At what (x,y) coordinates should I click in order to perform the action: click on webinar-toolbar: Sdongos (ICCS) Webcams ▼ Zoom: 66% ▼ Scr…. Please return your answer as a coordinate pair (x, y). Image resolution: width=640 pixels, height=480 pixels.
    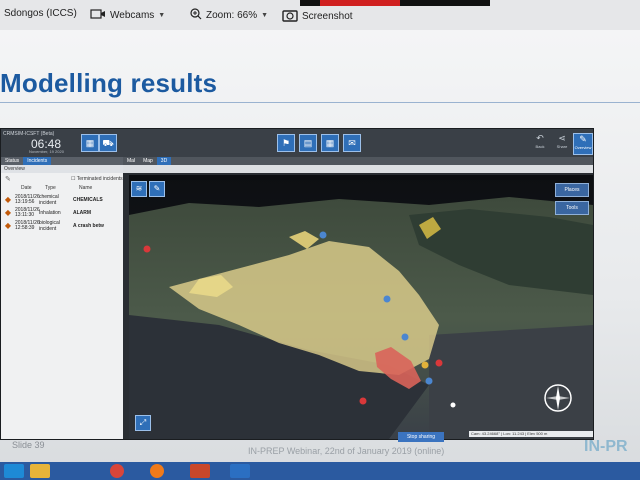
    Looking at the image, I should click on (320, 15).